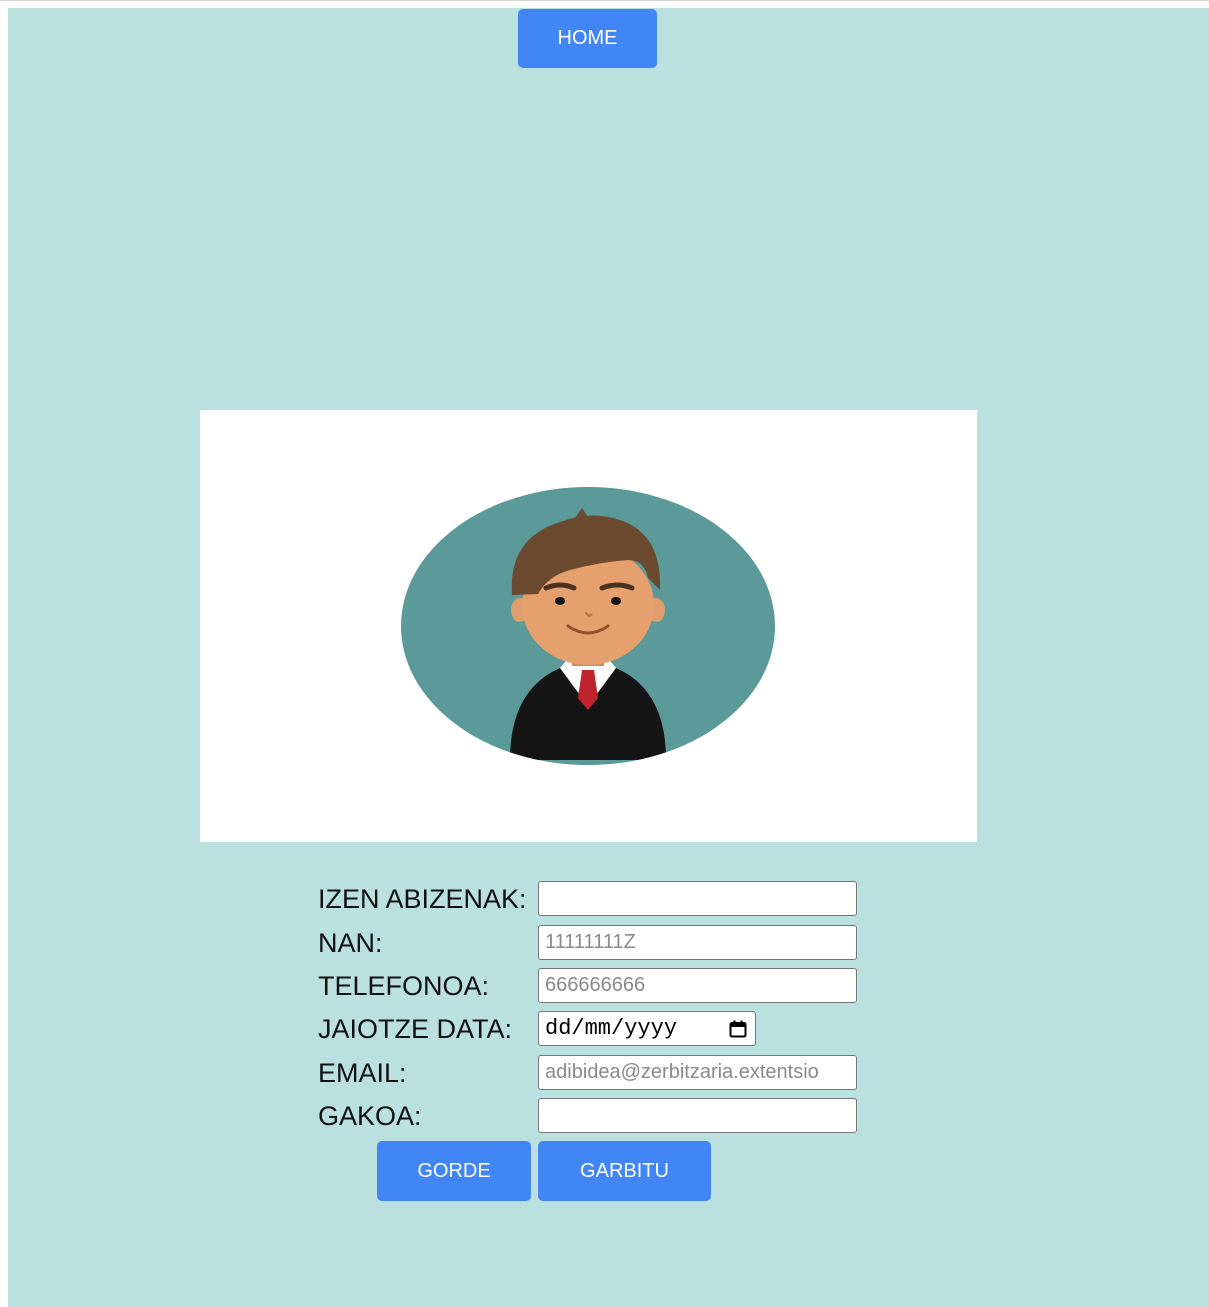 The height and width of the screenshot is (1307, 1209). I want to click on email-label: EMAIL:, so click(362, 1073).